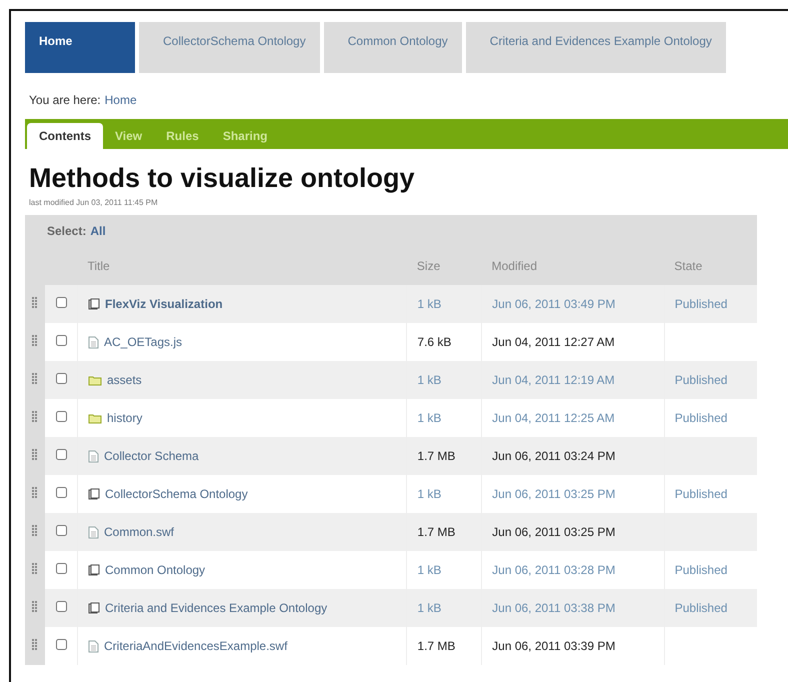 Image resolution: width=788 pixels, height=682 pixels. What do you see at coordinates (216, 608) in the screenshot?
I see `item-title-link: Criteria and Evidences Example Ontology` at bounding box center [216, 608].